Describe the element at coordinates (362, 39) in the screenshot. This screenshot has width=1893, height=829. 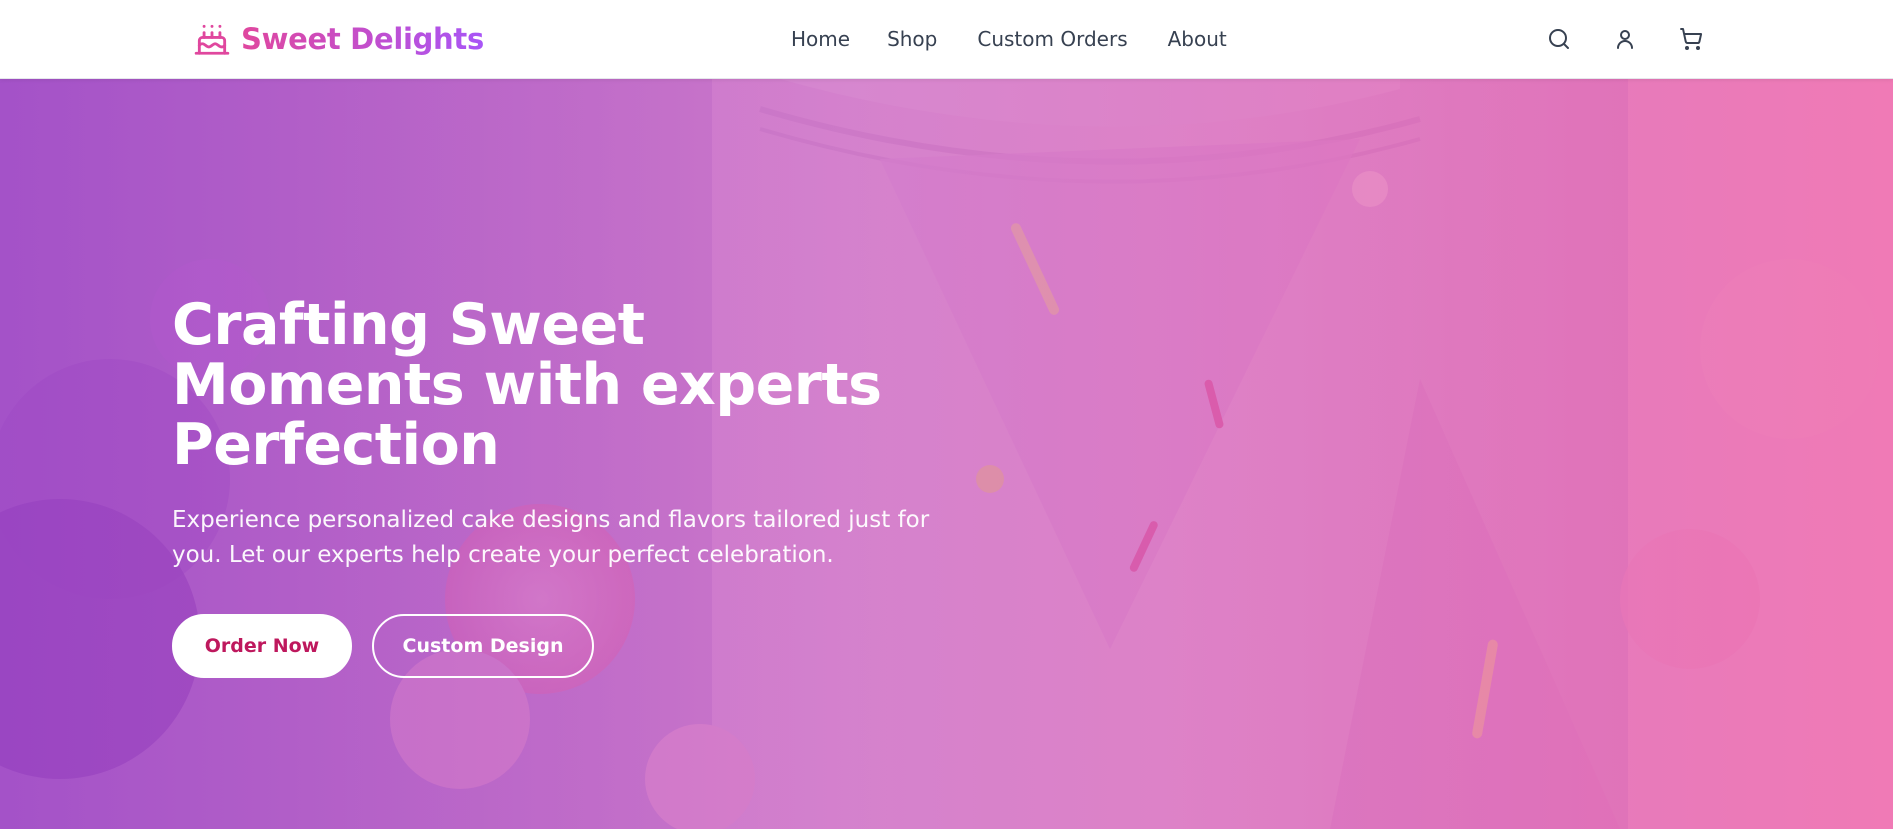
I see `brand-name: Sweet Delights` at that location.